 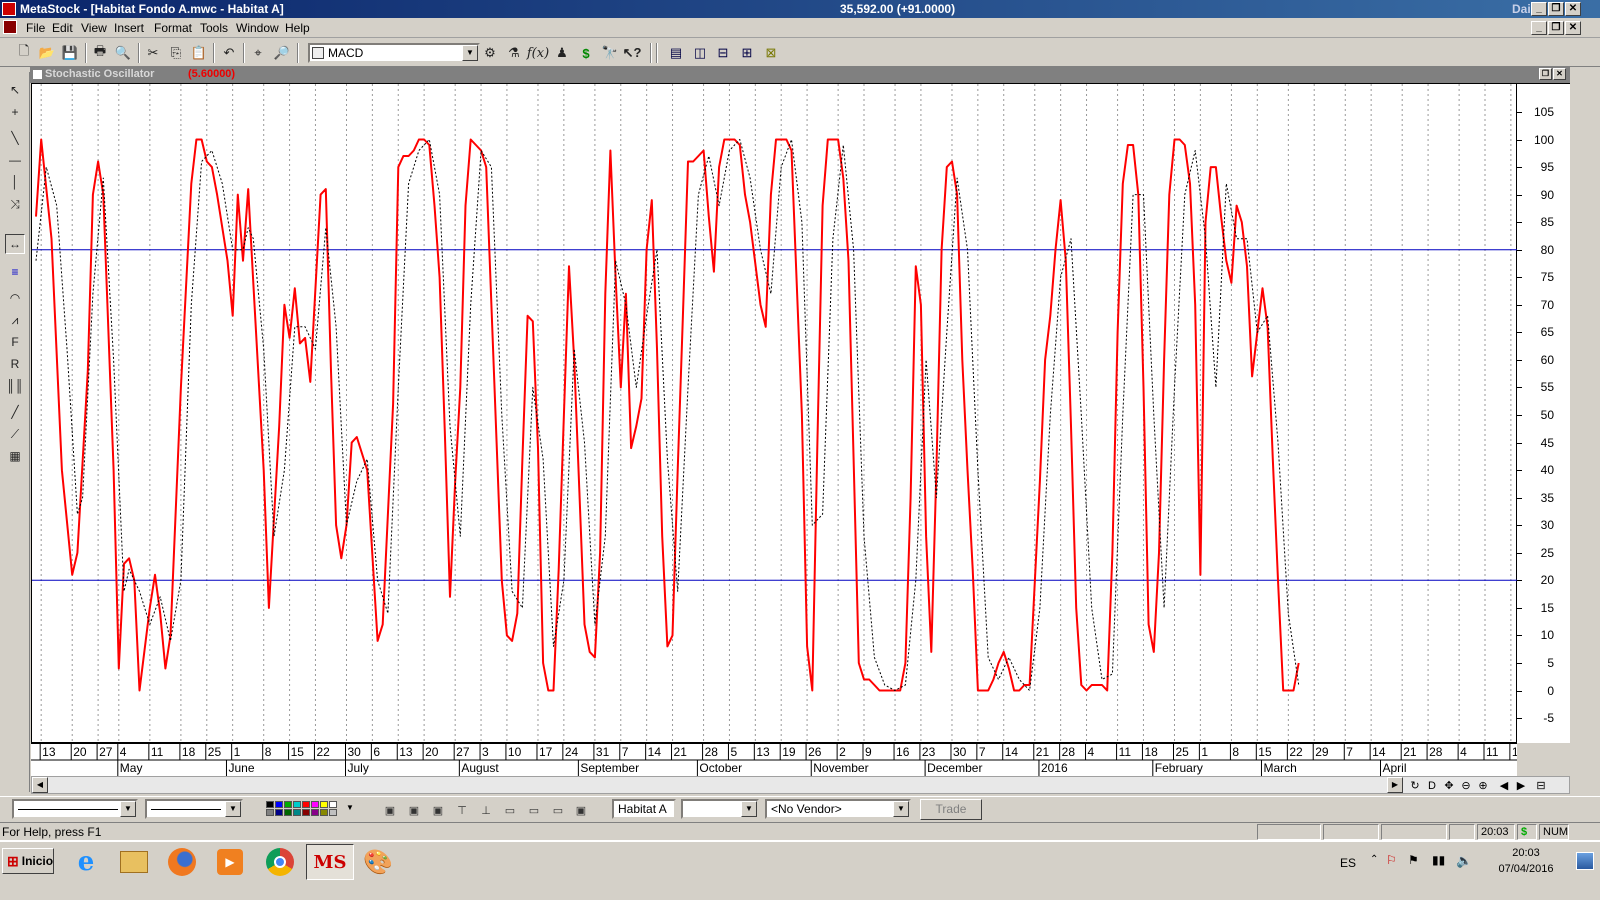 I want to click on indicator-select: MACD ▼, so click(x=394, y=53).